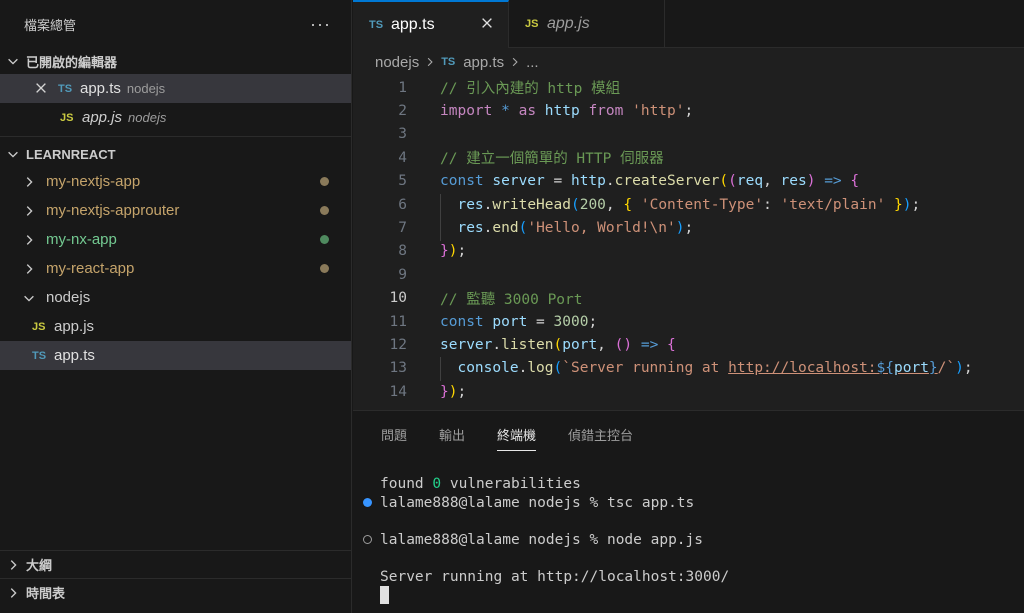 This screenshot has width=1024, height=613. Describe the element at coordinates (688, 391) in the screenshot. I see `code-line: 14 });` at that location.